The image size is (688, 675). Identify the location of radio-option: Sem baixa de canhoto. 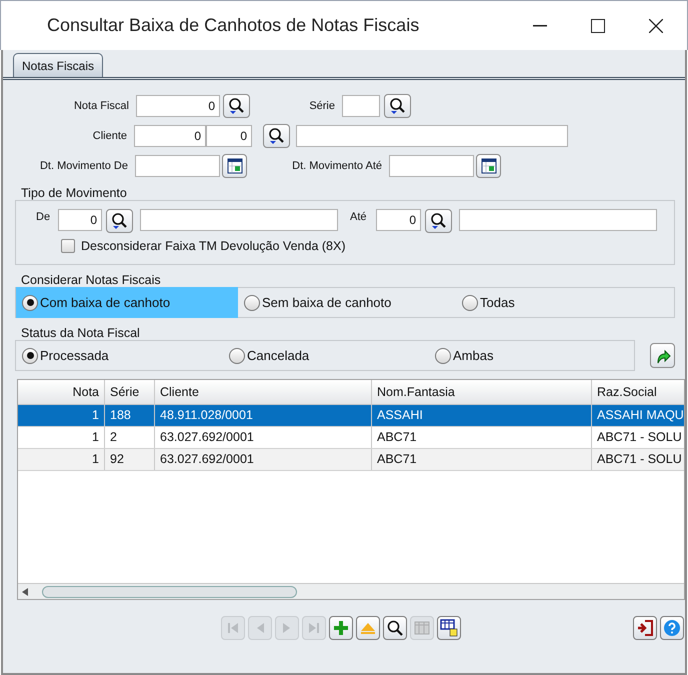
(347, 302).